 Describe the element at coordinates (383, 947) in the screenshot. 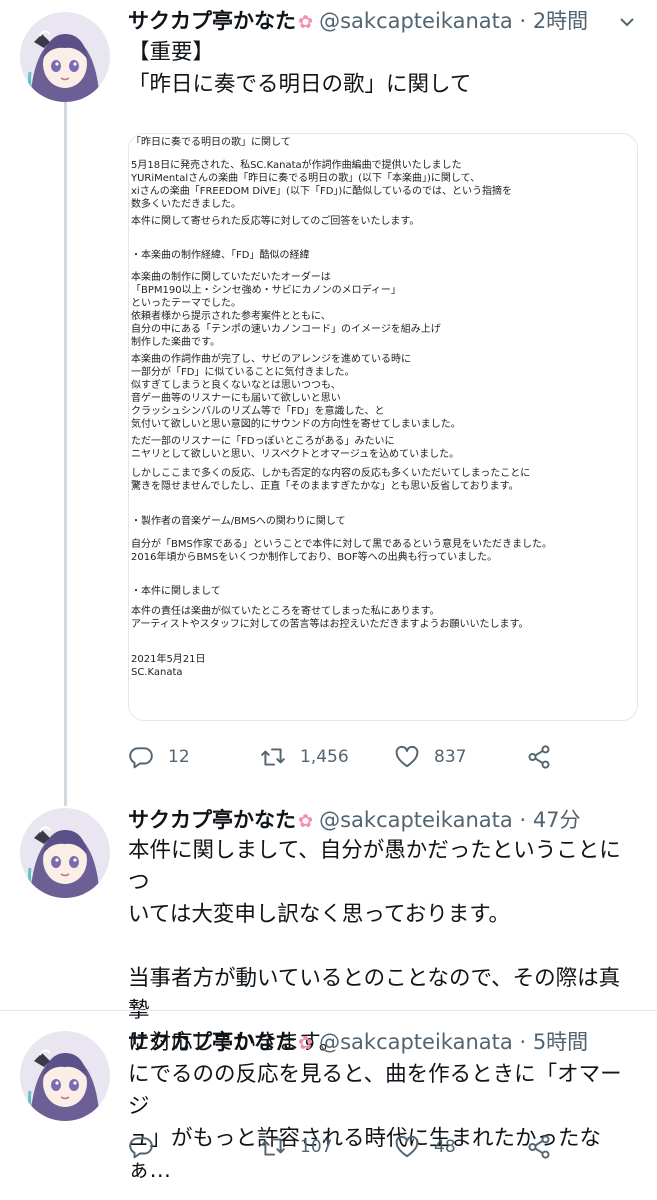

I see `tweet-text-line` at that location.